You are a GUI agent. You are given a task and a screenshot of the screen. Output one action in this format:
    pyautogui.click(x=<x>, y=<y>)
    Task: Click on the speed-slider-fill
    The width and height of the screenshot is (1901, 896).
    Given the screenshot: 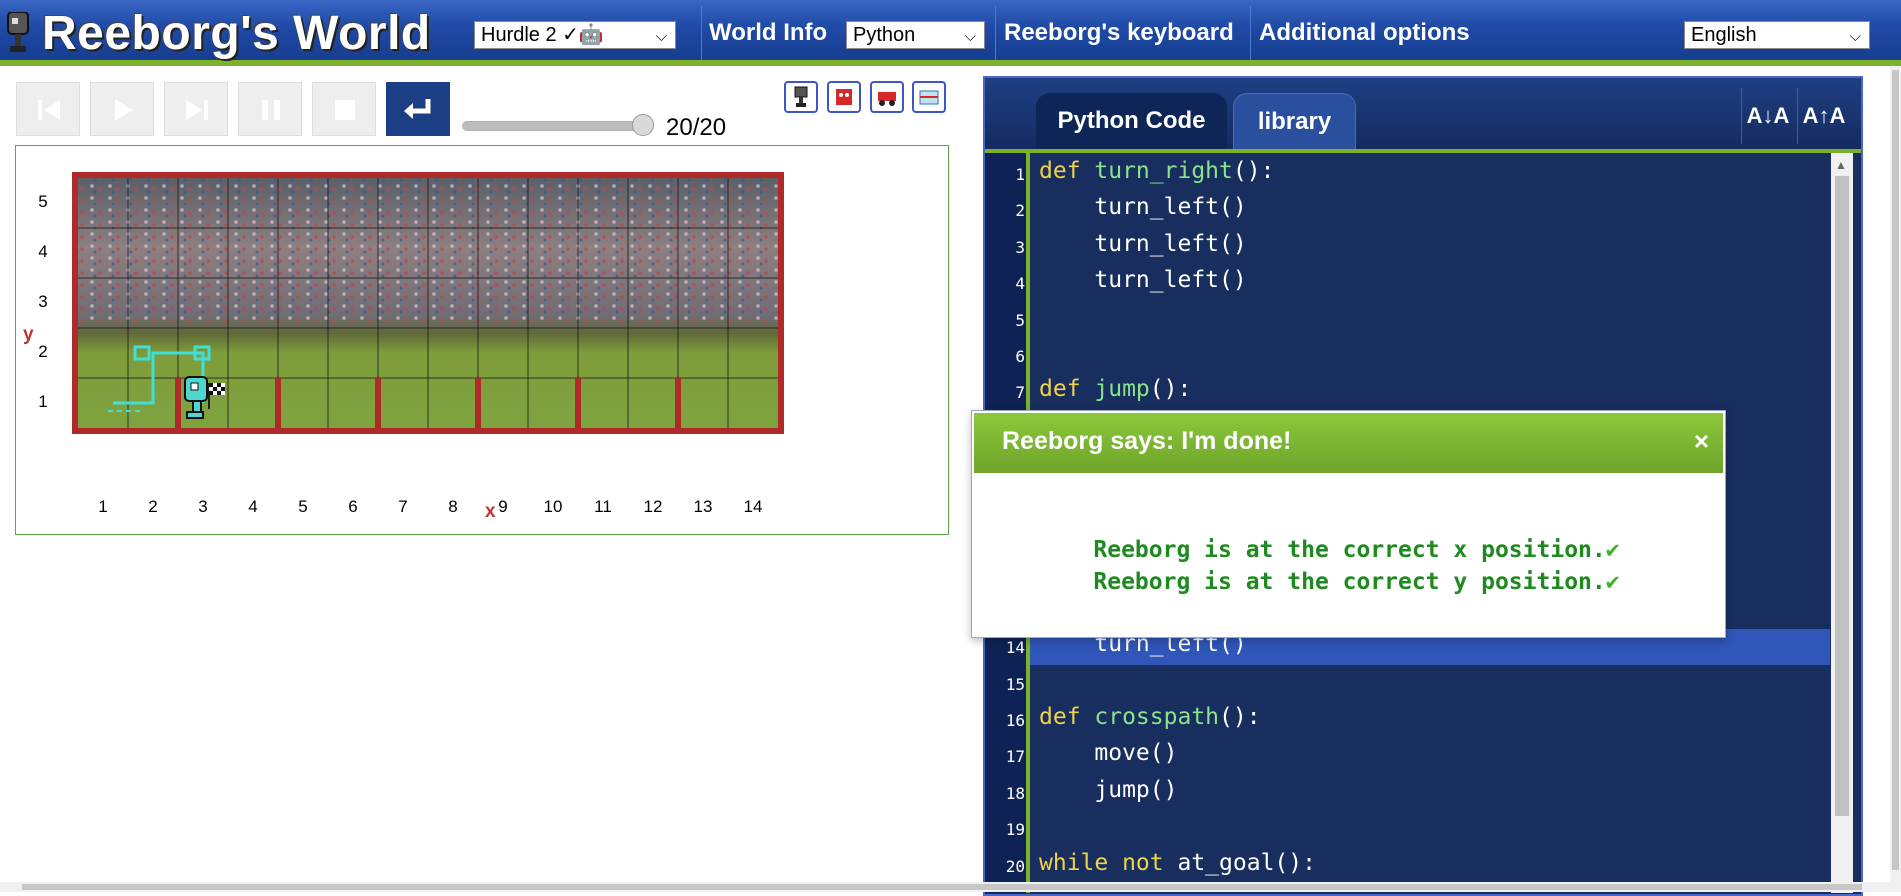 What is the action you would take?
    pyautogui.click(x=558, y=126)
    